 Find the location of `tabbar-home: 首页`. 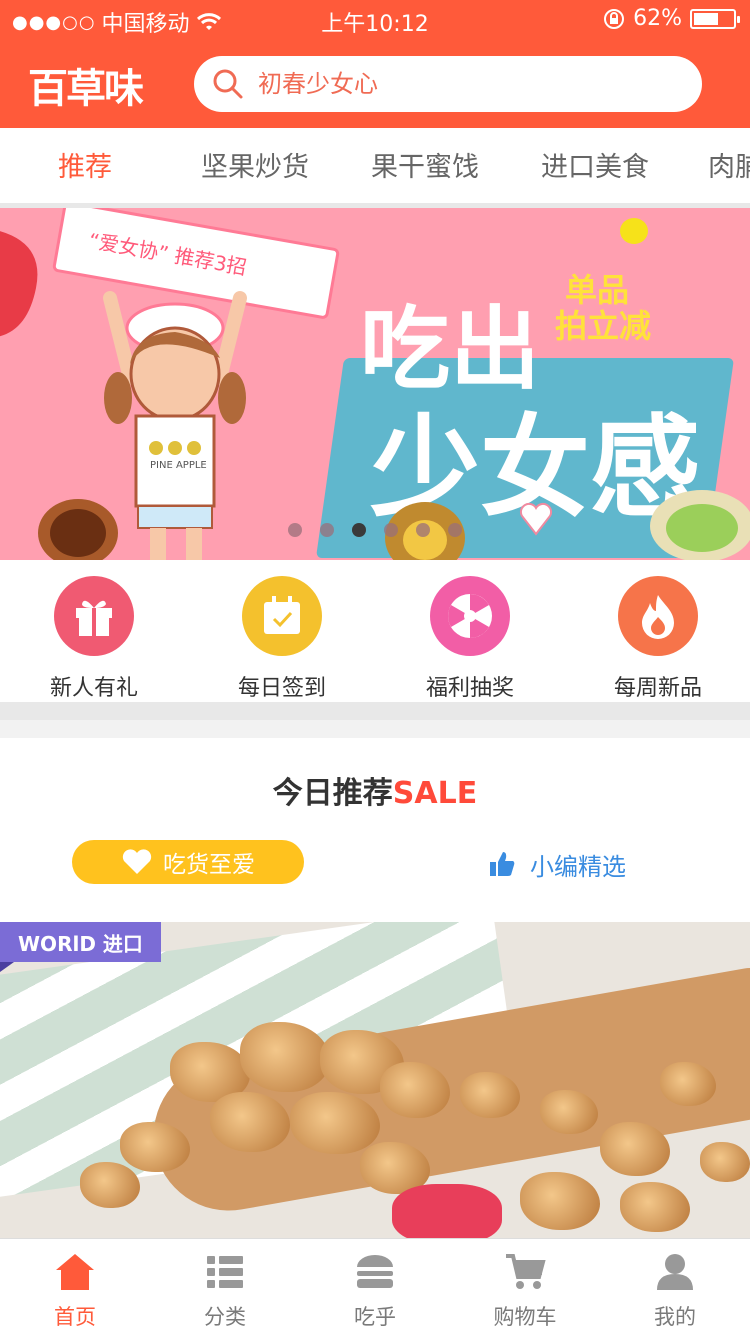

tabbar-home: 首页 is located at coordinates (75, 1286).